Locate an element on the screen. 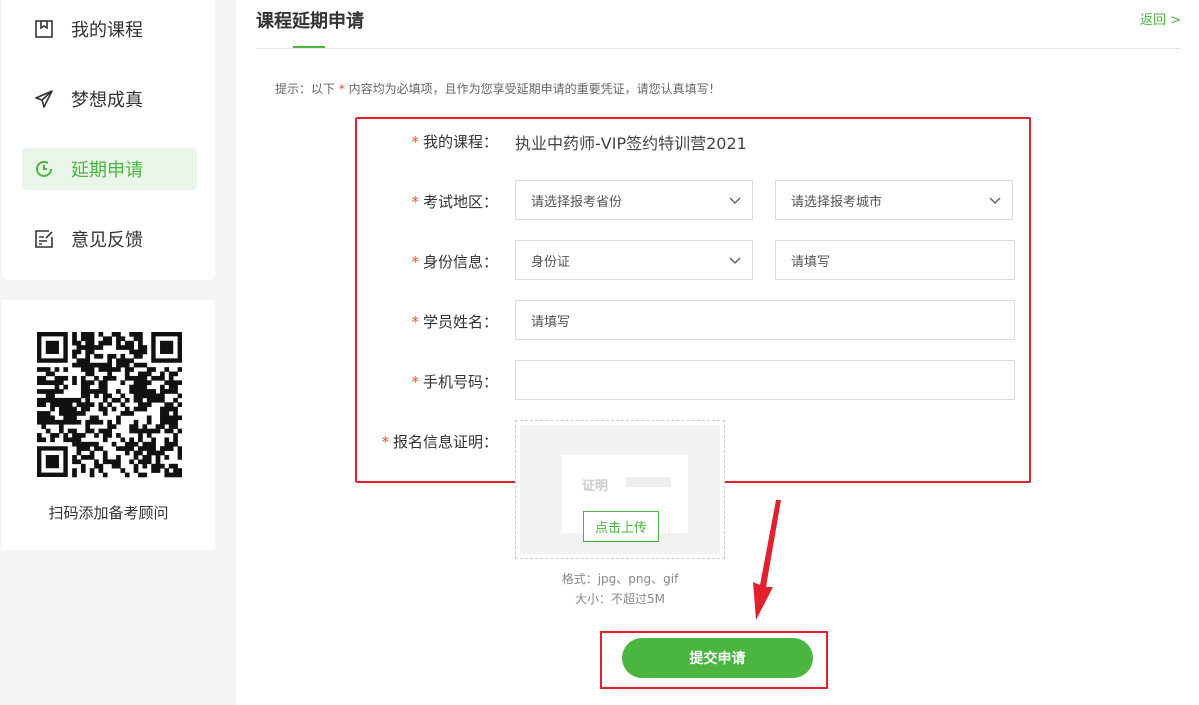 The width and height of the screenshot is (1199, 705). sidebar-item-label: 意见反馈 is located at coordinates (107, 240).